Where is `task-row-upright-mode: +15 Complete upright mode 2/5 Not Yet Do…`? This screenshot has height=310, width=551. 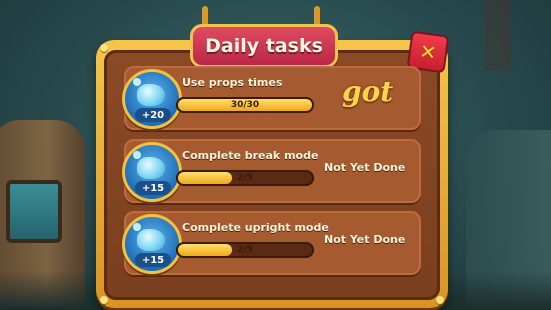 task-row-upright-mode: +15 Complete upright mode 2/5 Not Yet Do… is located at coordinates (271, 243).